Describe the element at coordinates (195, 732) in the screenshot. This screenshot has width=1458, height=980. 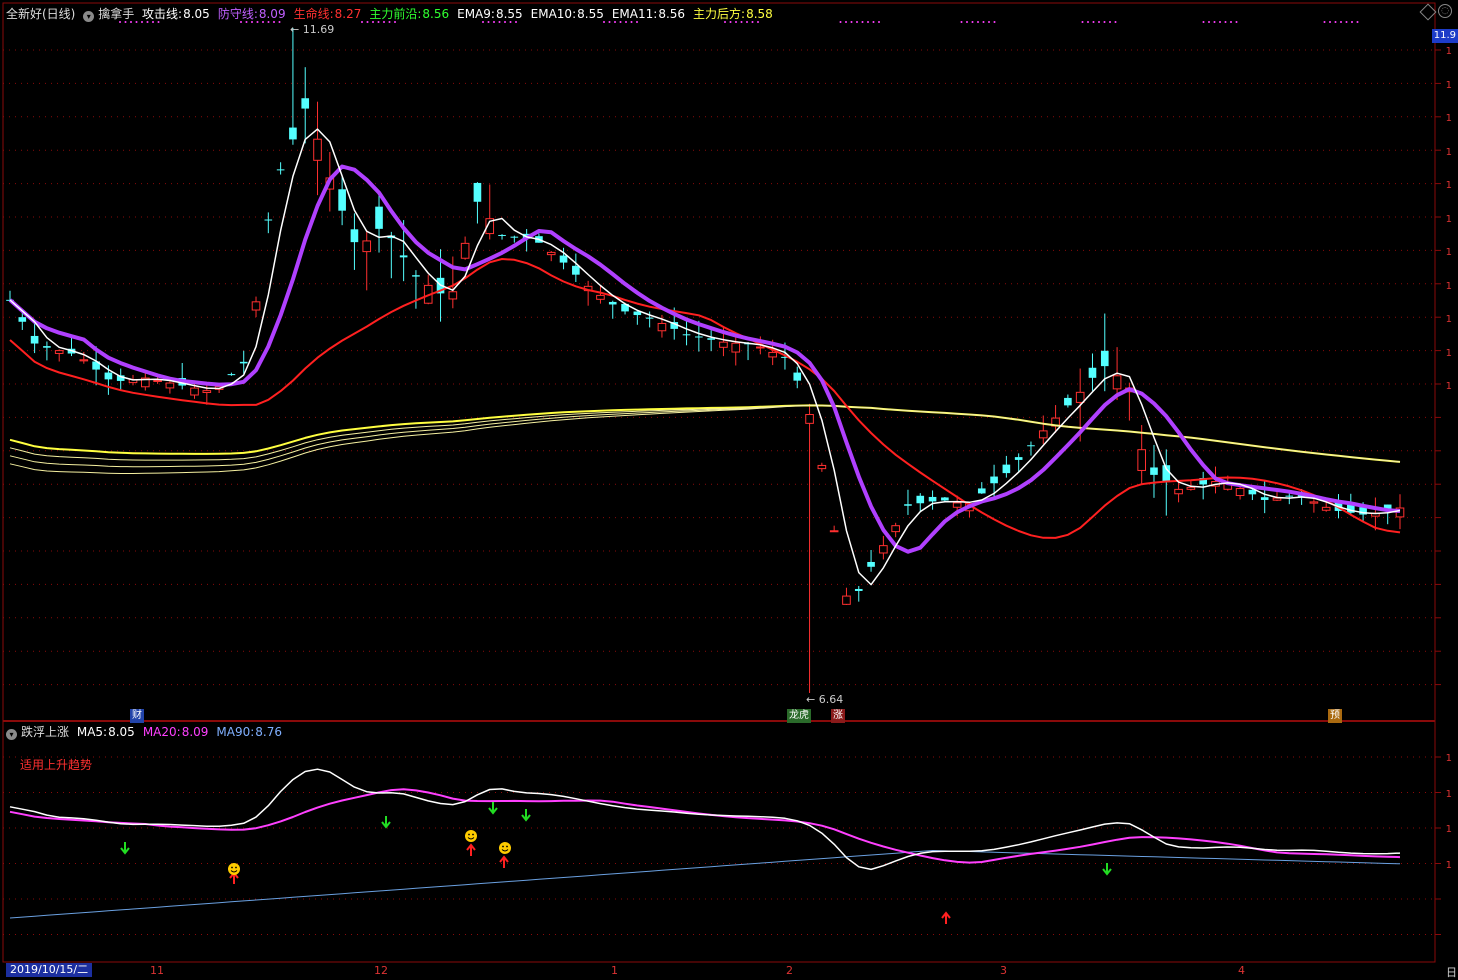
I see `sub-indicator-value: 8.09` at that location.